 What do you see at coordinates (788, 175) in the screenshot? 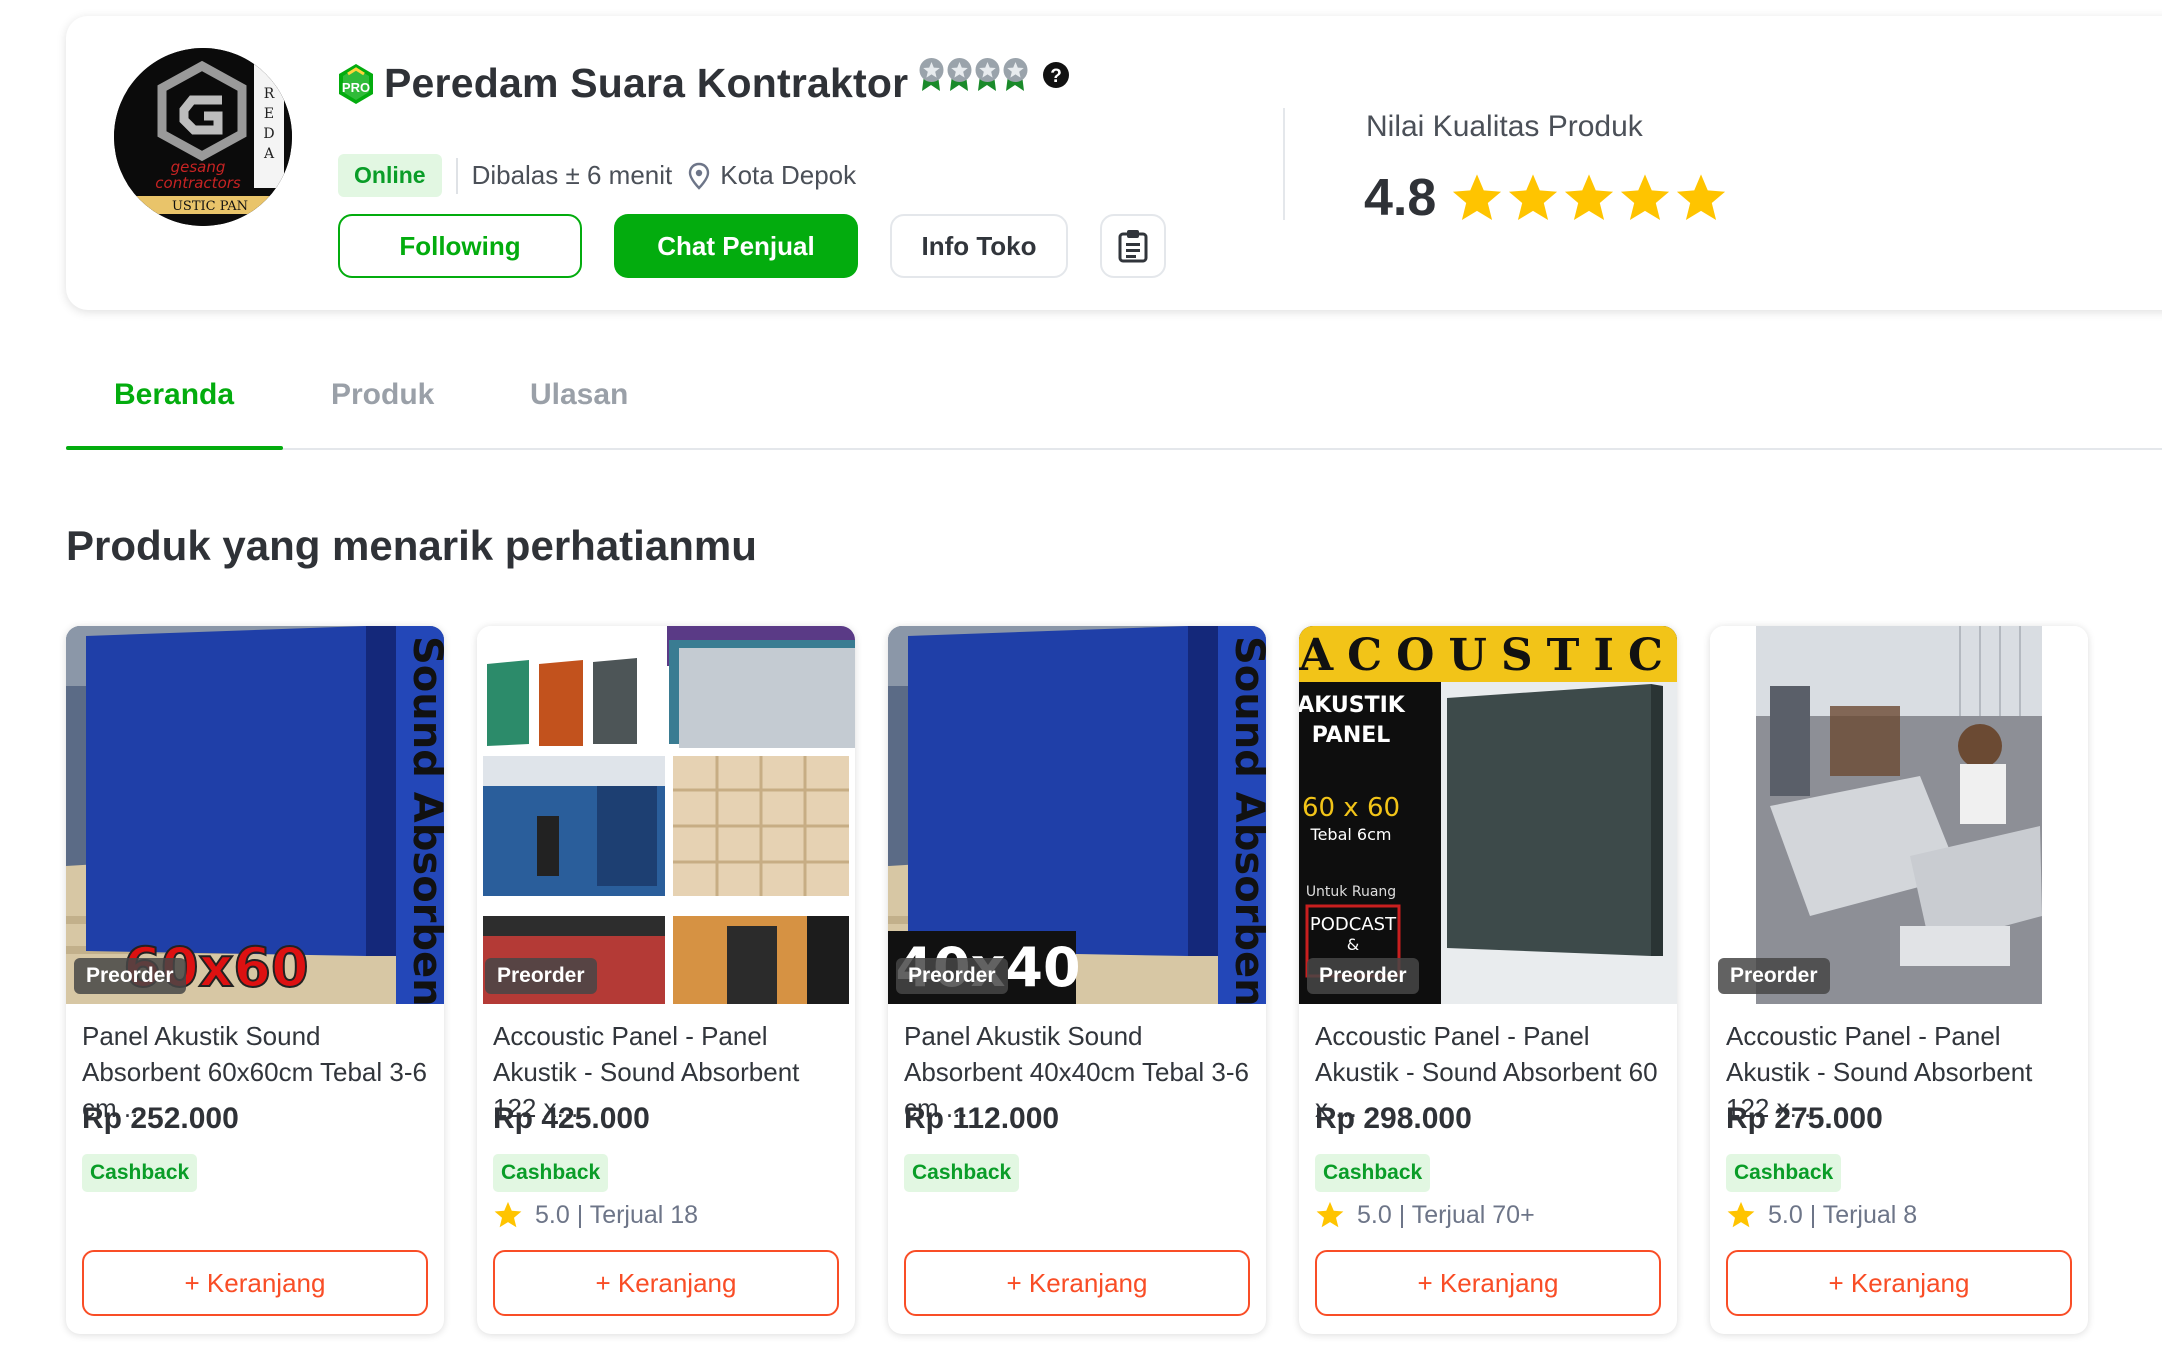
I see `shop-location: Kota Depok` at bounding box center [788, 175].